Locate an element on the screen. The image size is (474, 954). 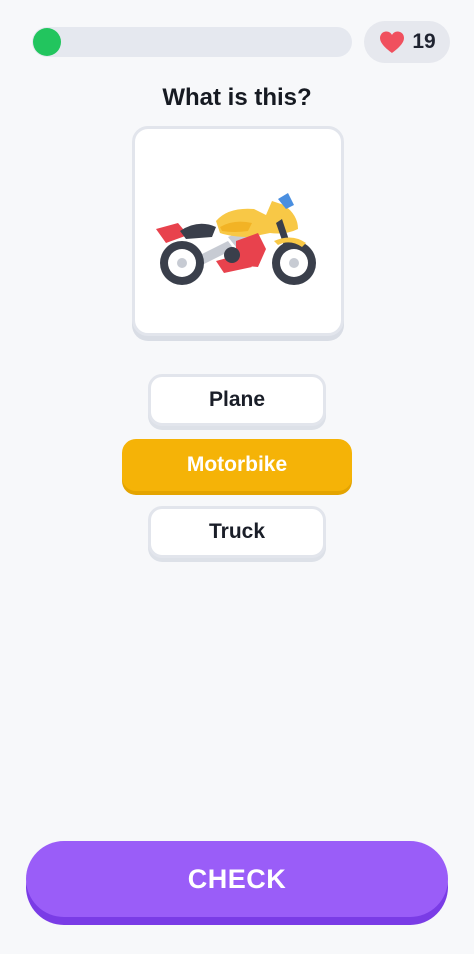
progress-indicator is located at coordinates (47, 42).